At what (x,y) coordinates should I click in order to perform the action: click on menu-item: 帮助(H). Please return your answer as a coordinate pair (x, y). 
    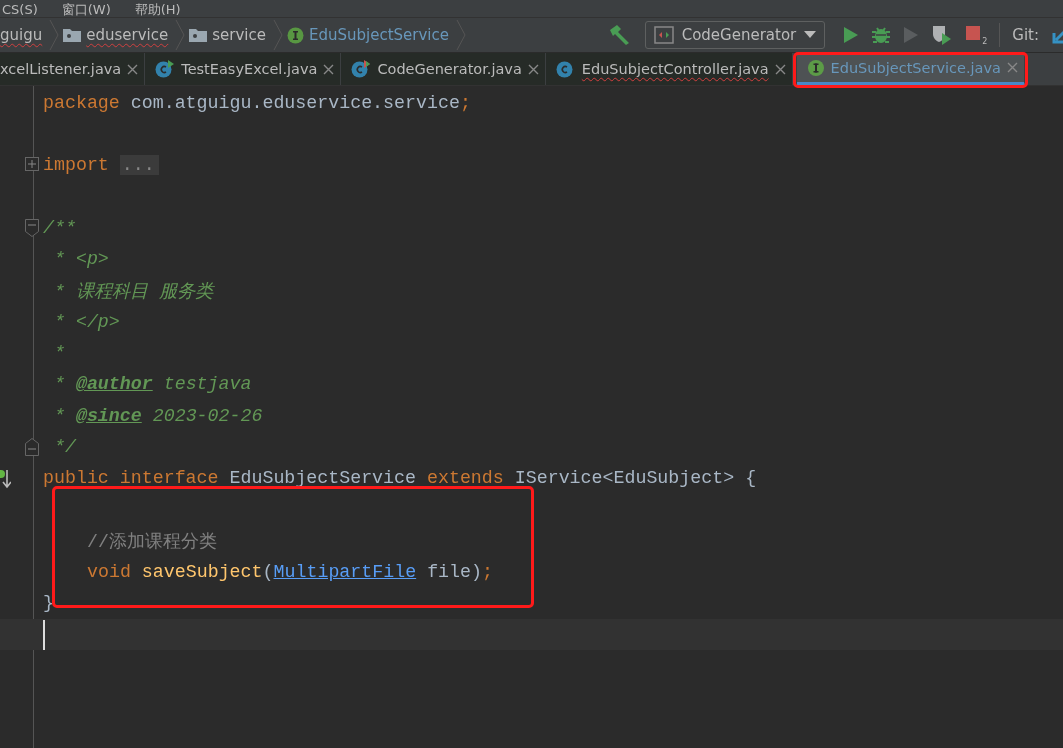
    Looking at the image, I should click on (157, 9).